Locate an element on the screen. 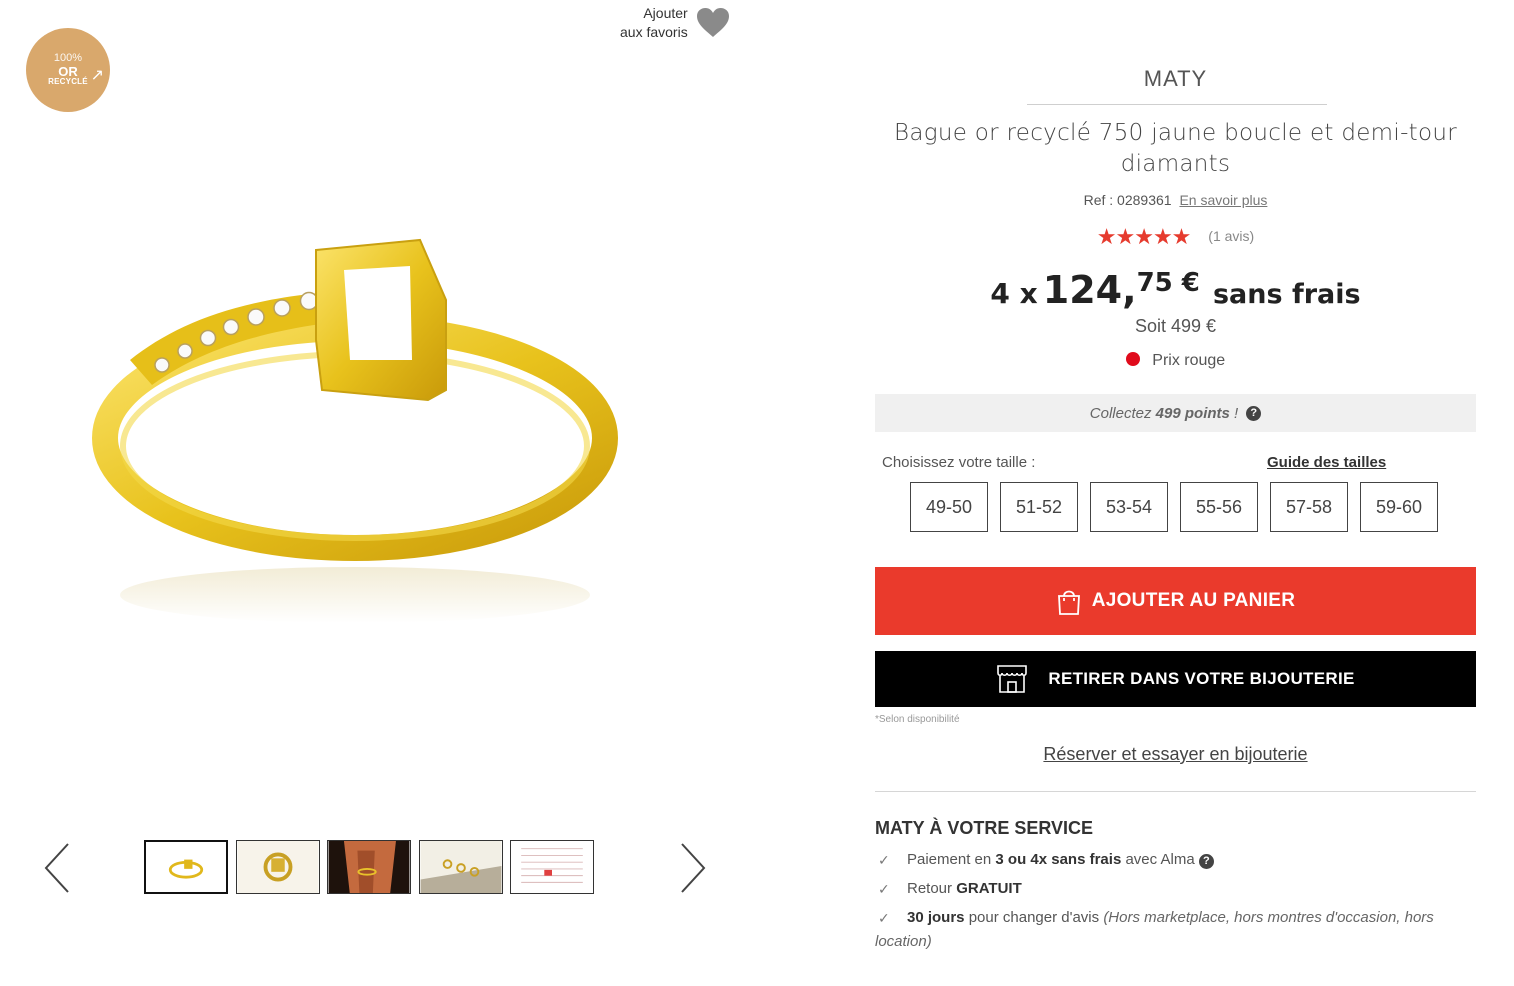 This screenshot has width=1514, height=986. recycle-arrow-icon: ↗ is located at coordinates (97, 75).